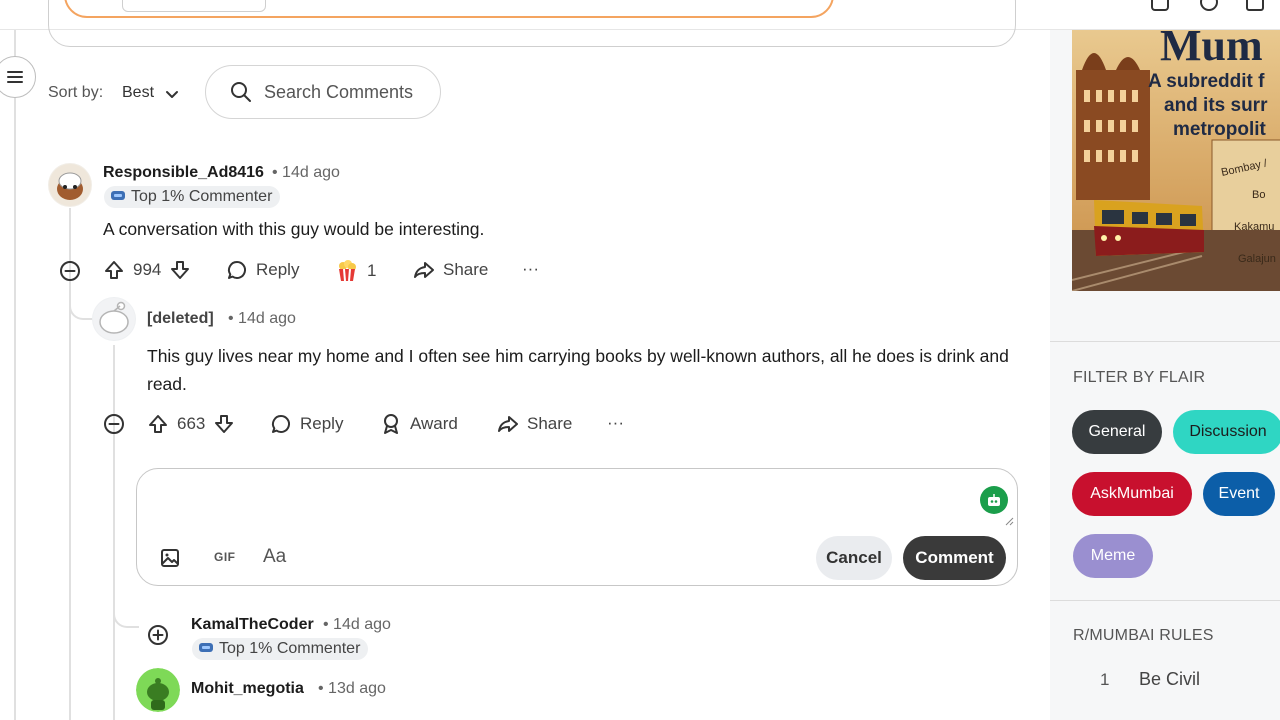 The height and width of the screenshot is (720, 1280). What do you see at coordinates (391, 424) in the screenshot?
I see `award-icon` at bounding box center [391, 424].